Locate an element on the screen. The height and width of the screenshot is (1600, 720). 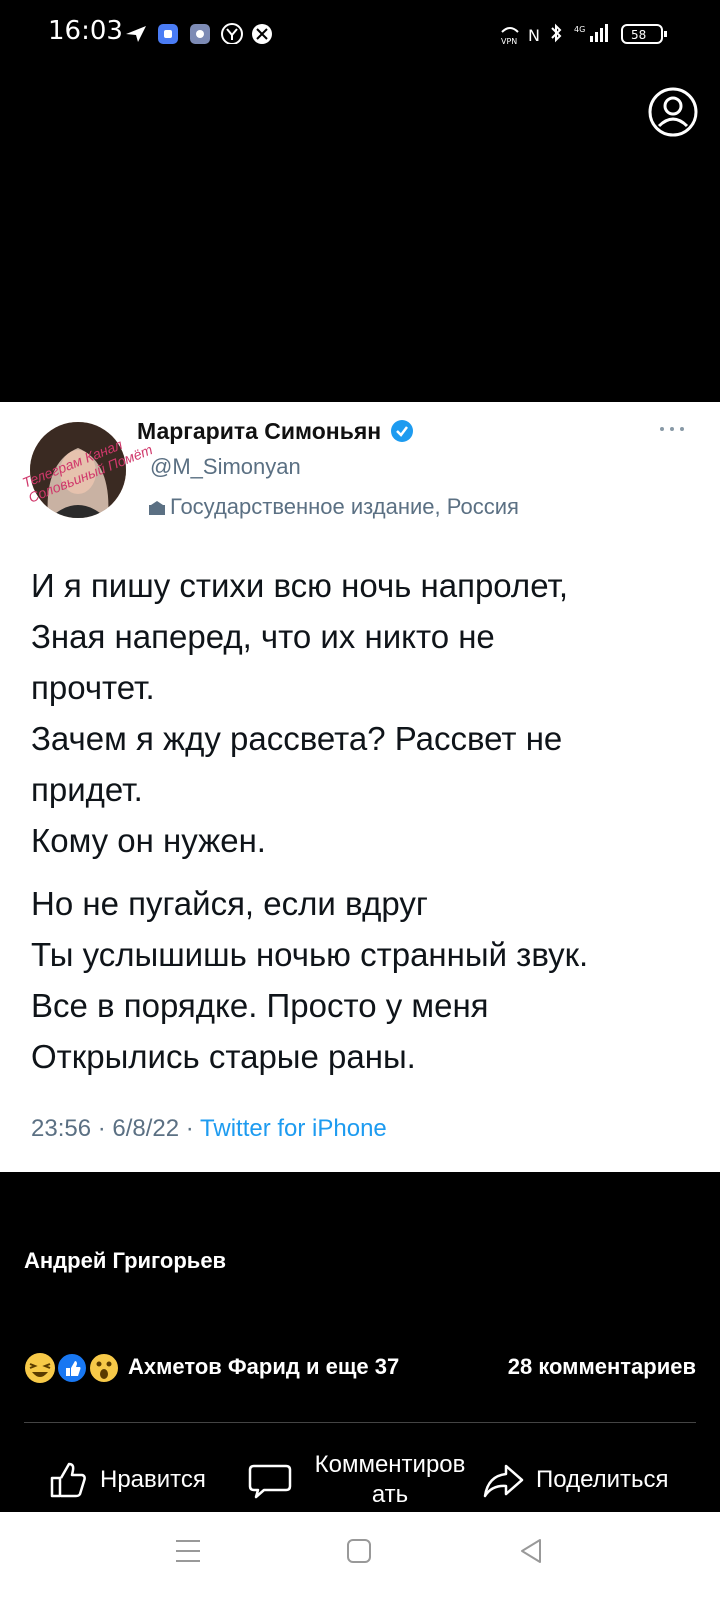
bluetooth-icon is located at coordinates (556, 33).